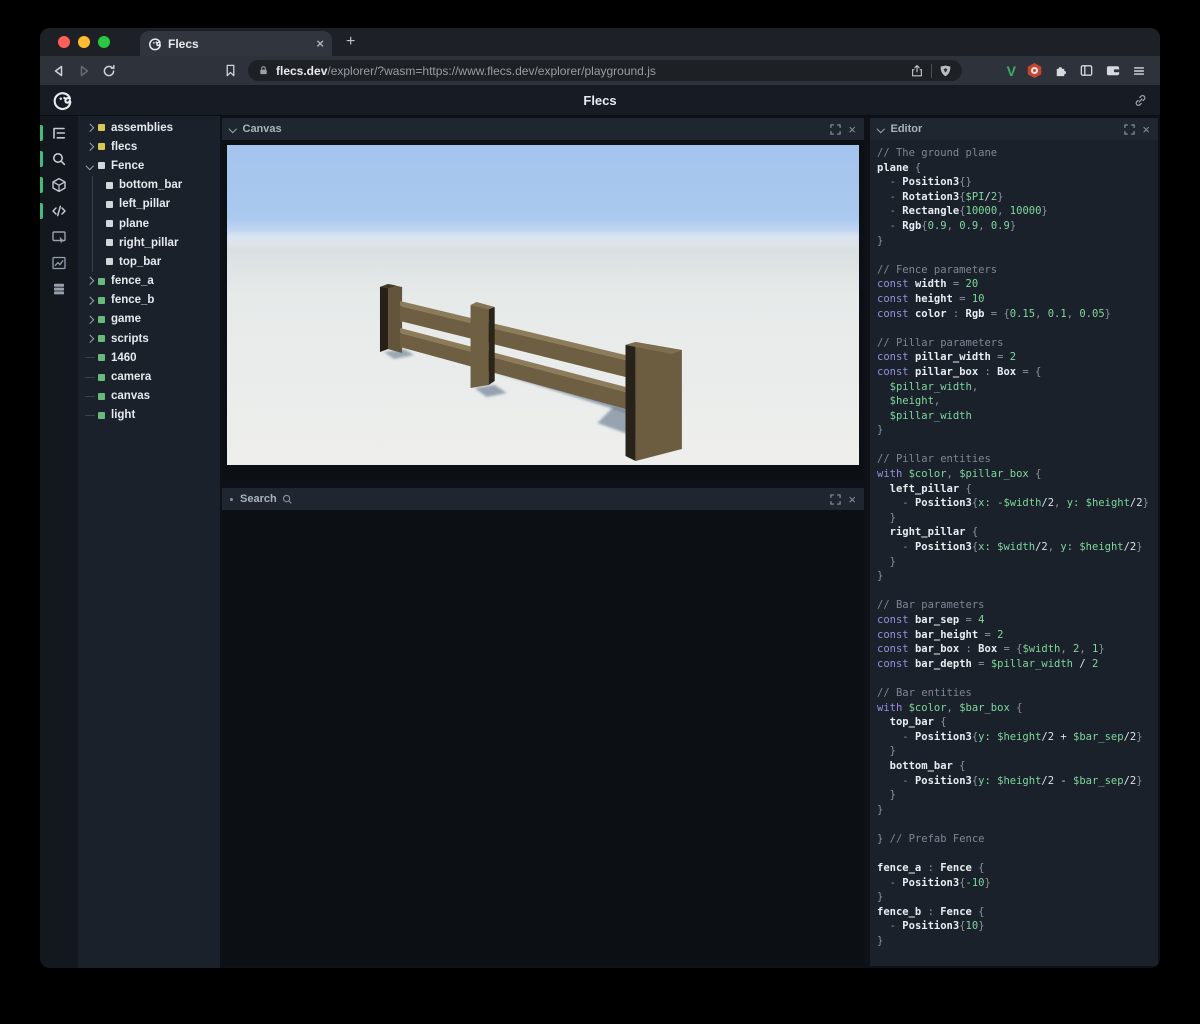 This screenshot has height=1024, width=1200. I want to click on tree-item-camera: camera, so click(149, 376).